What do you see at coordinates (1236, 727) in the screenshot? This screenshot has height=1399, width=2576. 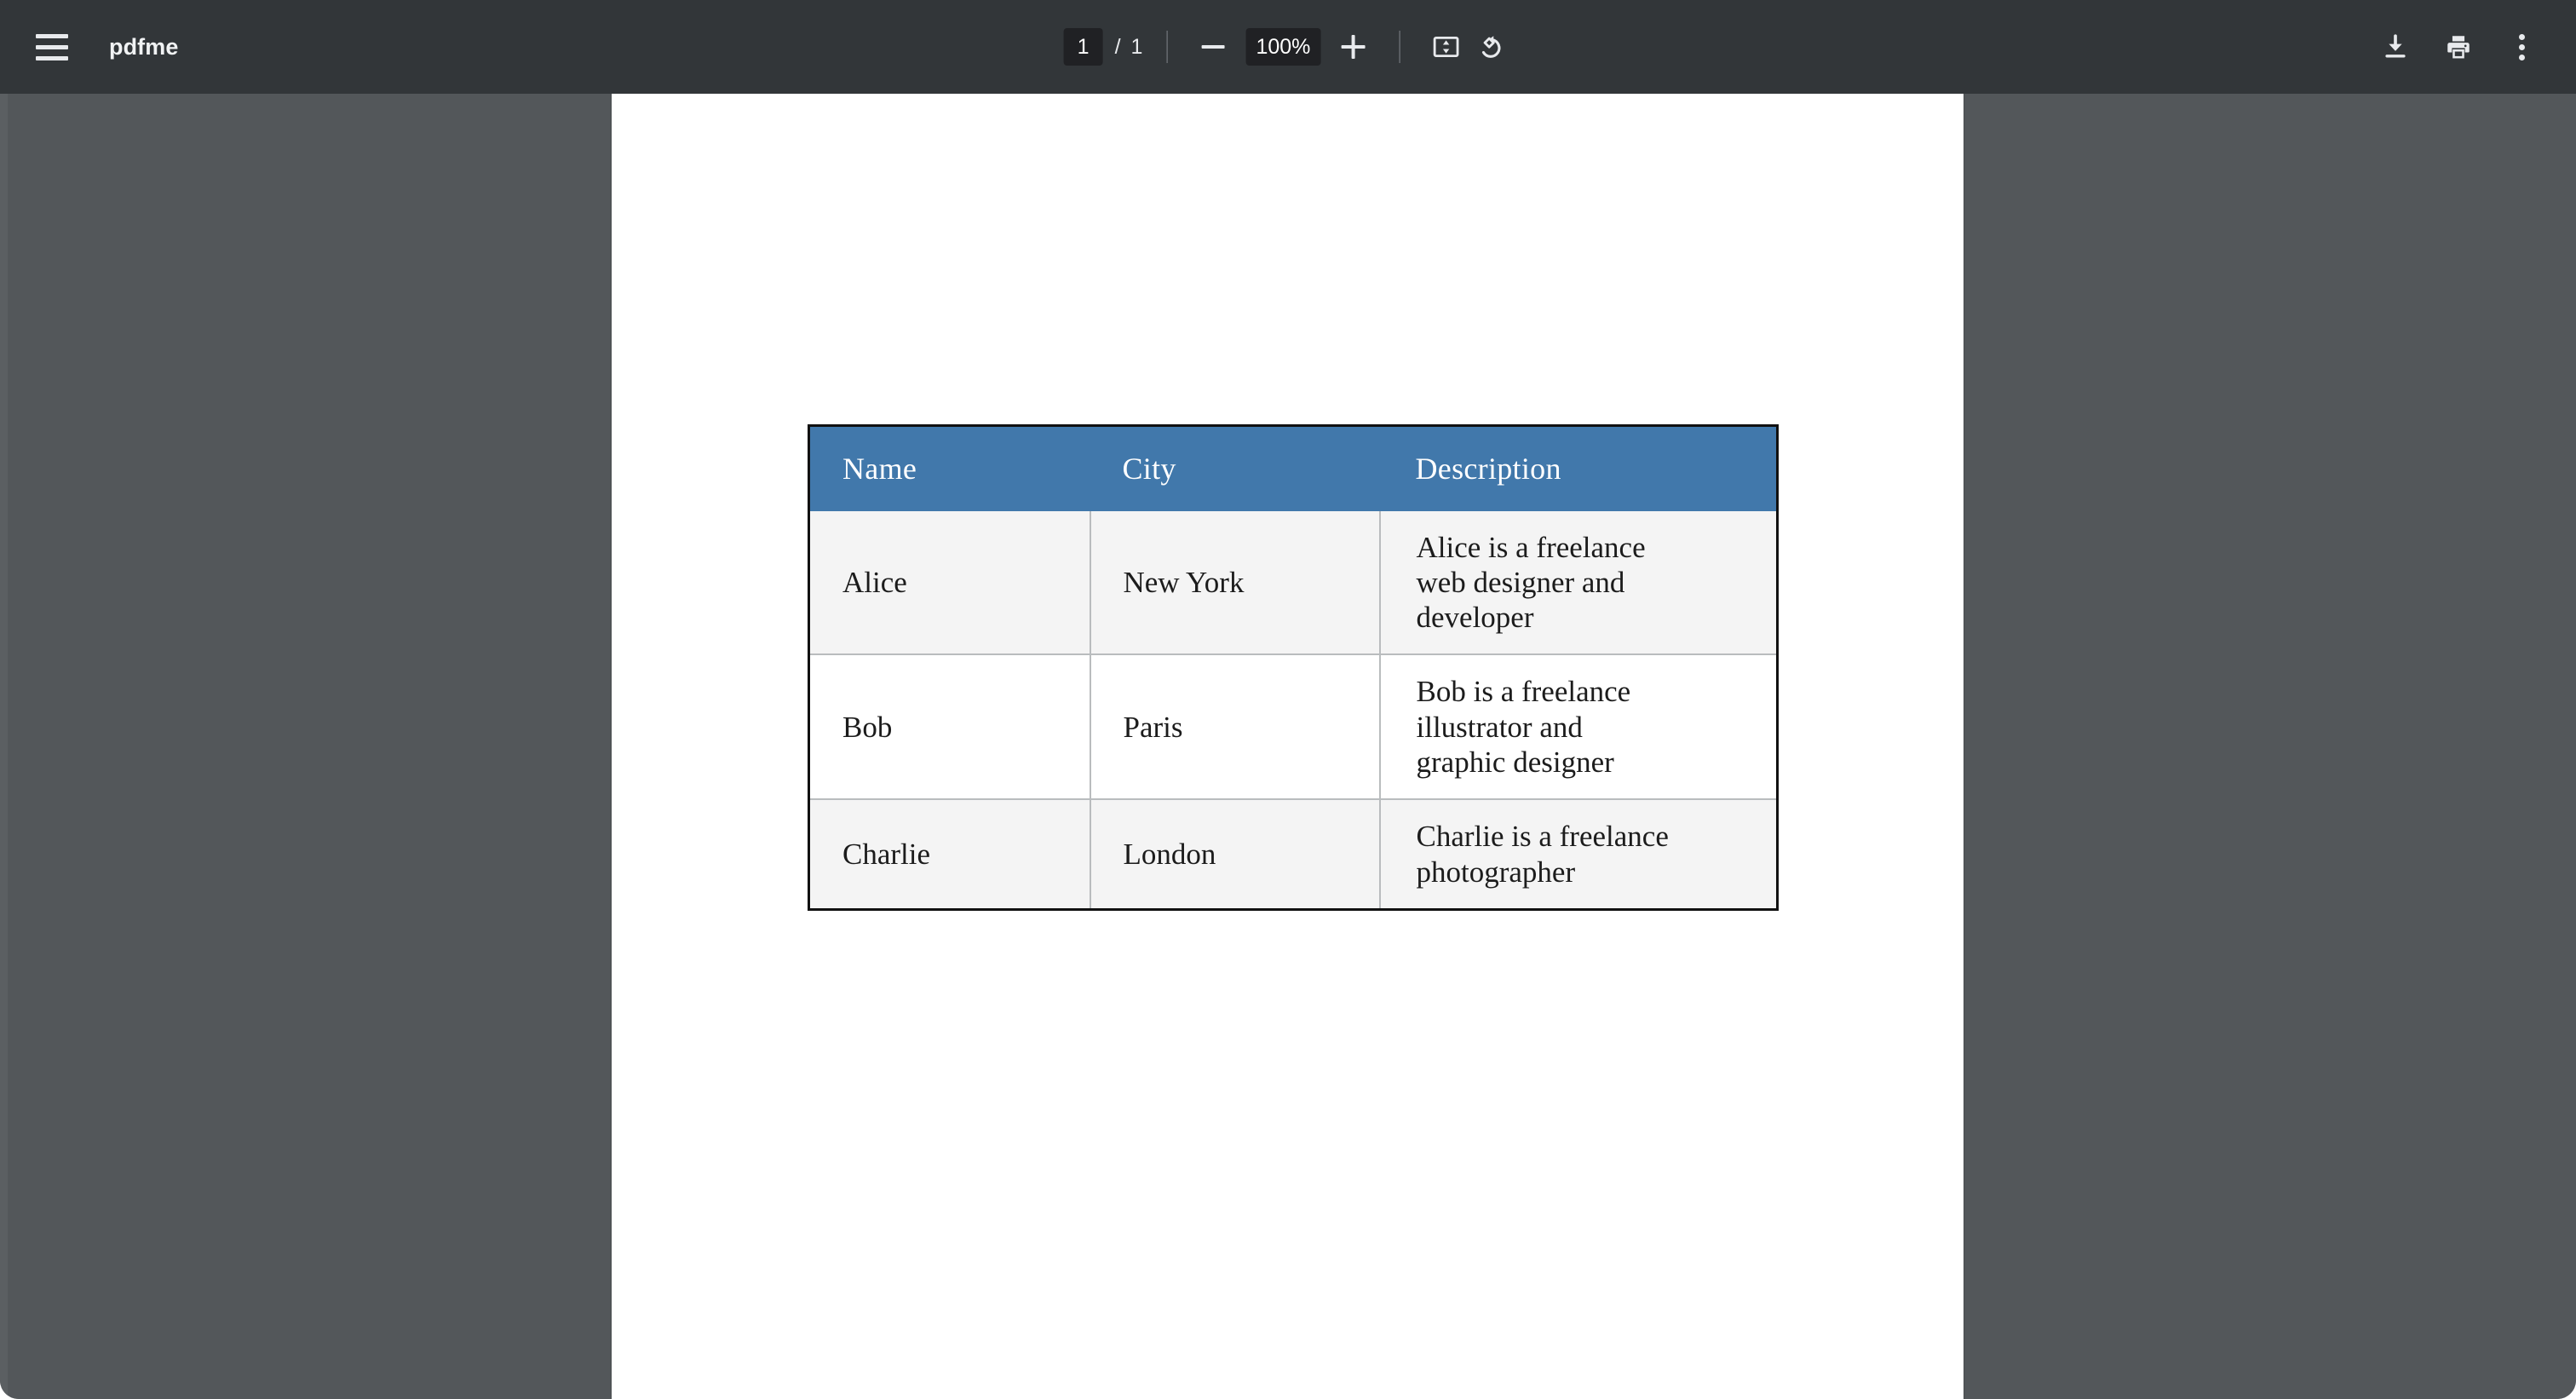 I see `cell-city: Paris` at bounding box center [1236, 727].